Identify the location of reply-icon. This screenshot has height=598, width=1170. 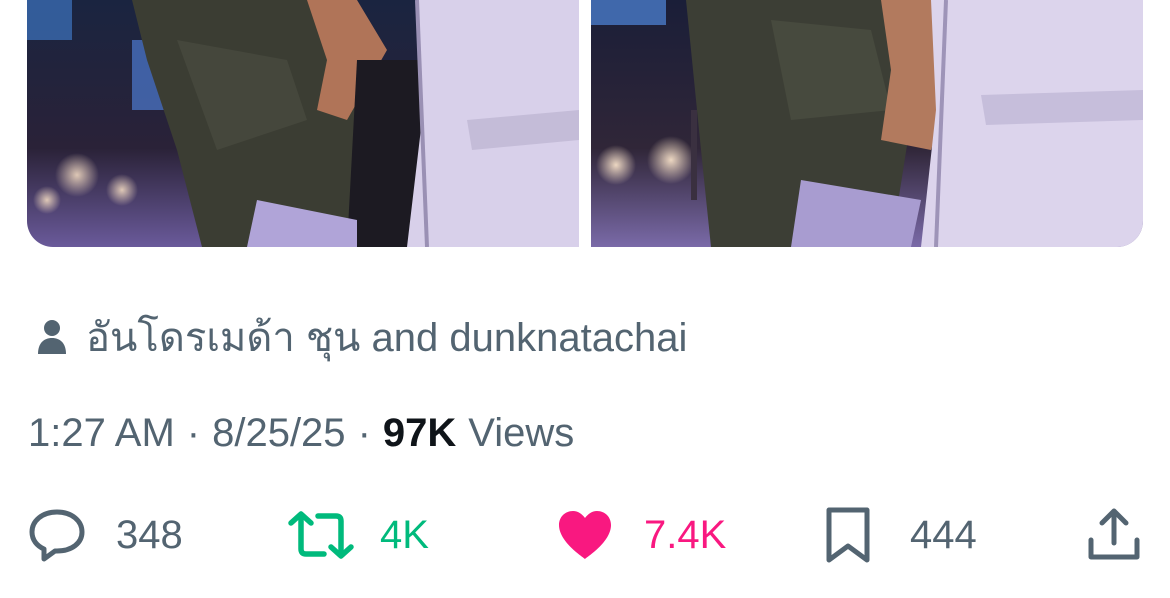
(57, 535).